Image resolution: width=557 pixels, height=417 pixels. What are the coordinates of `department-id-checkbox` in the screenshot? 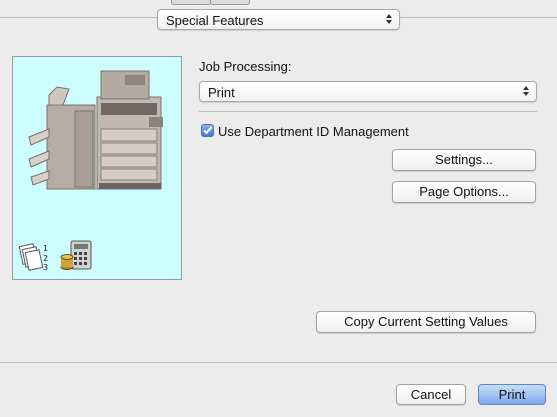 It's located at (207, 130).